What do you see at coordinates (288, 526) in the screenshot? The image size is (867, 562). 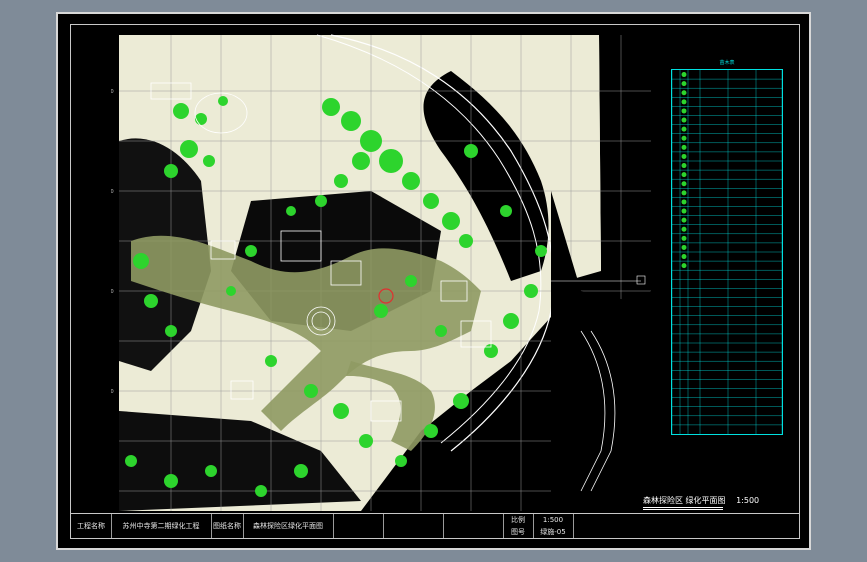 I see `drawing-value: 森林探险区绿化平面图` at bounding box center [288, 526].